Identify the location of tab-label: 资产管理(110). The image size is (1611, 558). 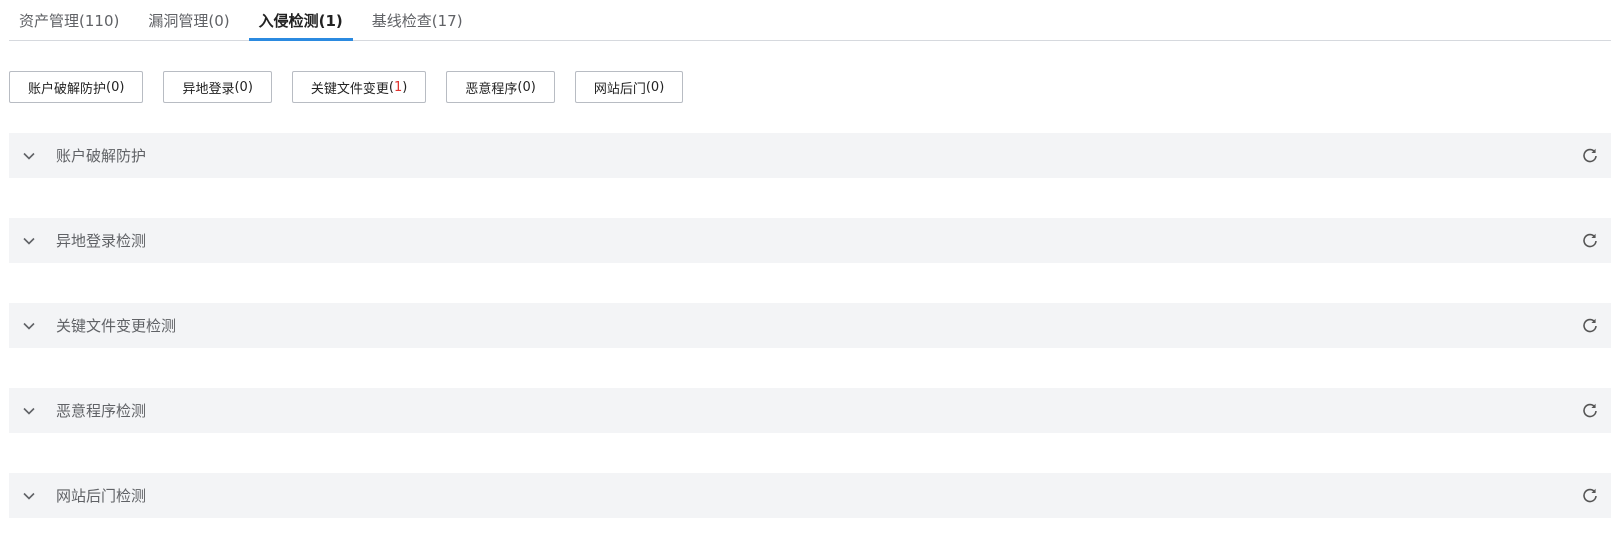
(69, 20).